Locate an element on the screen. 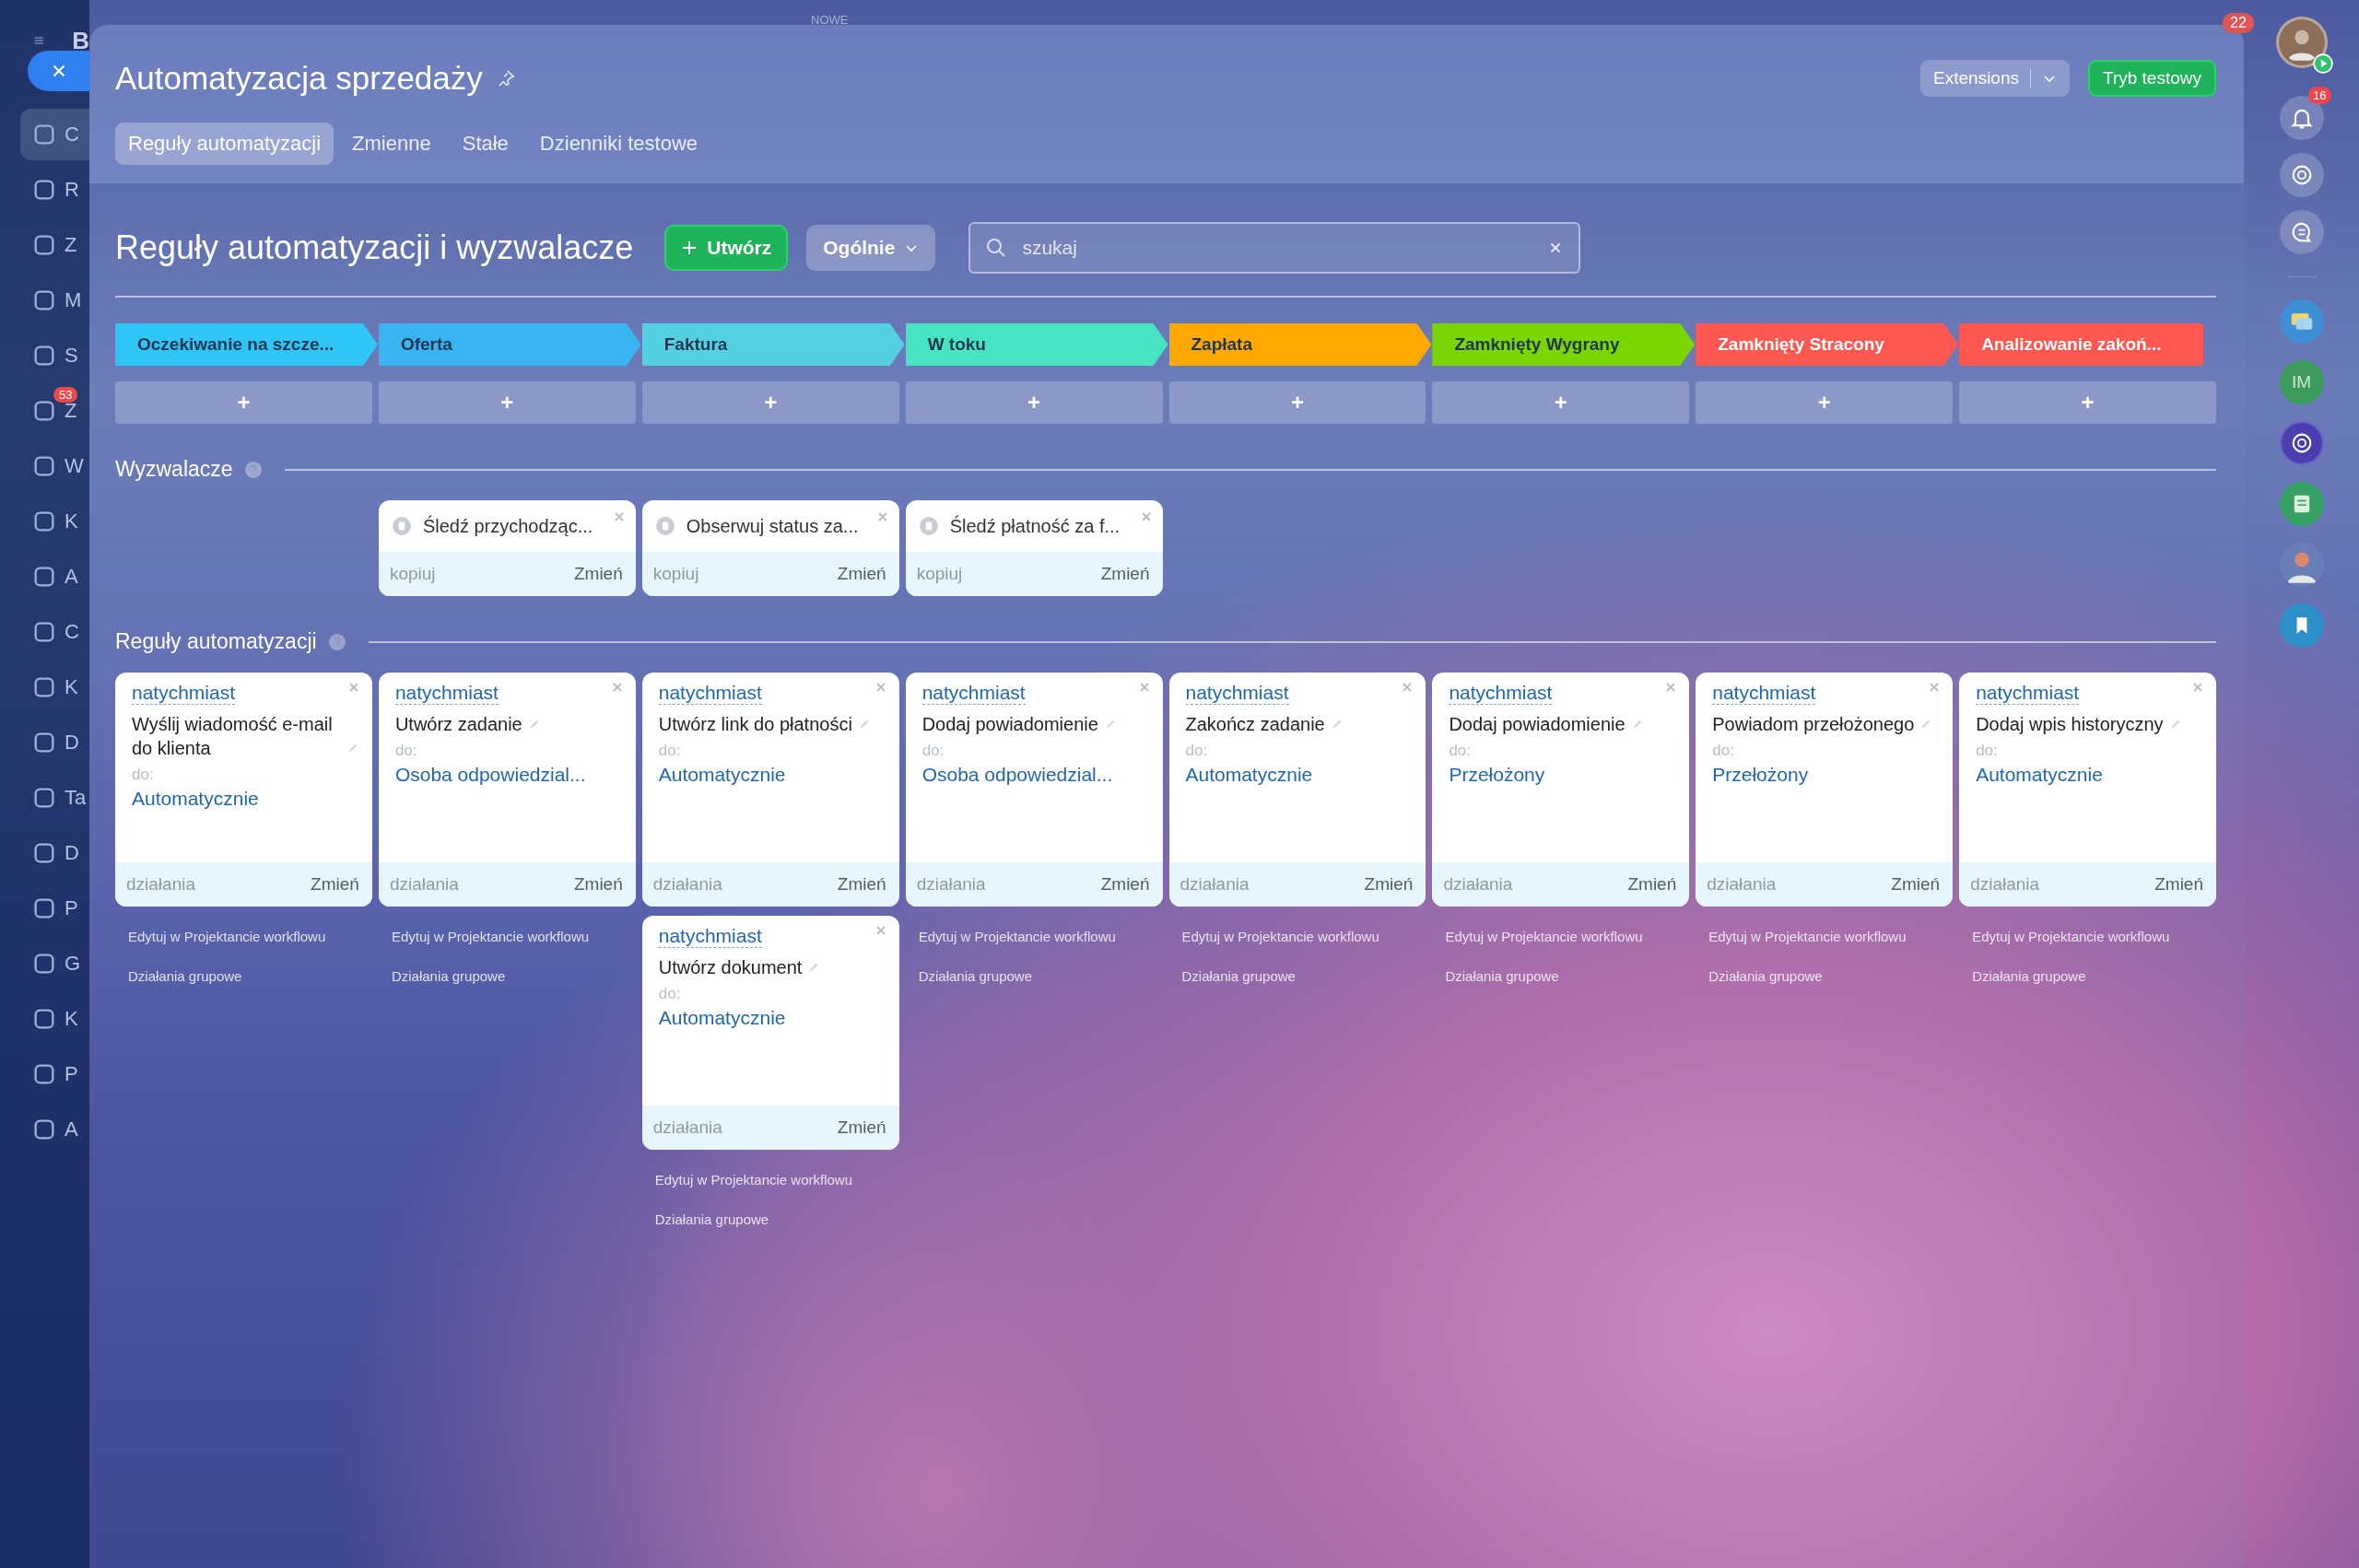  trigger-card: Śledź płatność za f... kopiuj Zmień is located at coordinates (1034, 548).